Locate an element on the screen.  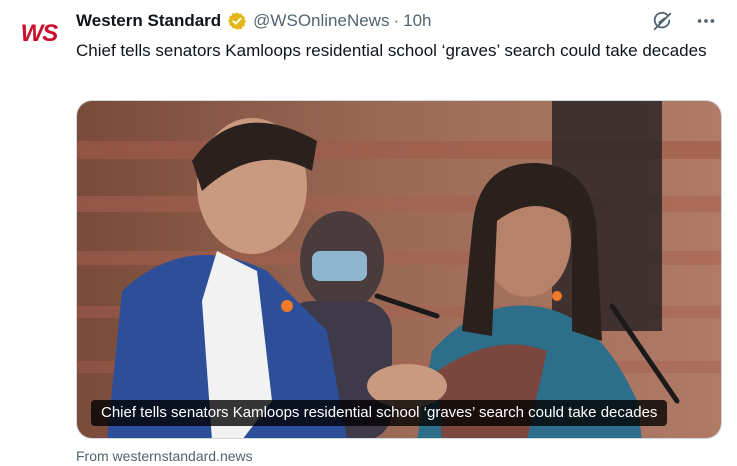
timestamp: 10h is located at coordinates (417, 21).